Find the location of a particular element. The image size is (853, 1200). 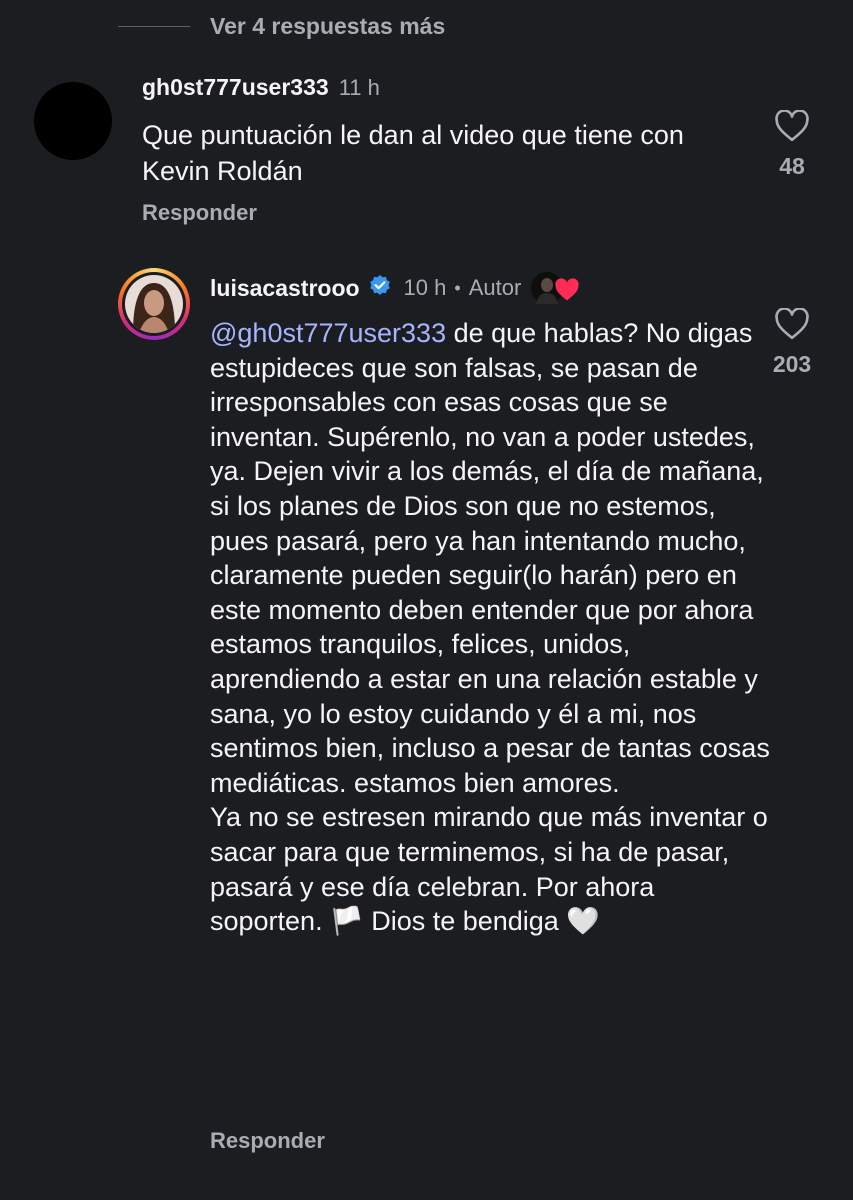

view-more-replies-label: Ver 4 respuestas más is located at coordinates (328, 25).